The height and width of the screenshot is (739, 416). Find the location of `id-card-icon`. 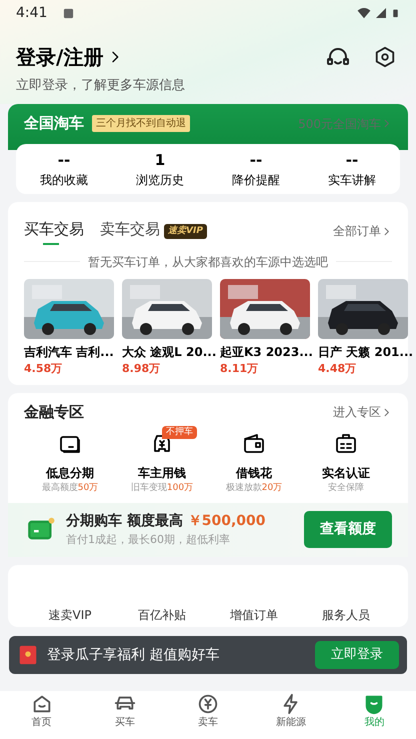

id-card-icon is located at coordinates (346, 444).